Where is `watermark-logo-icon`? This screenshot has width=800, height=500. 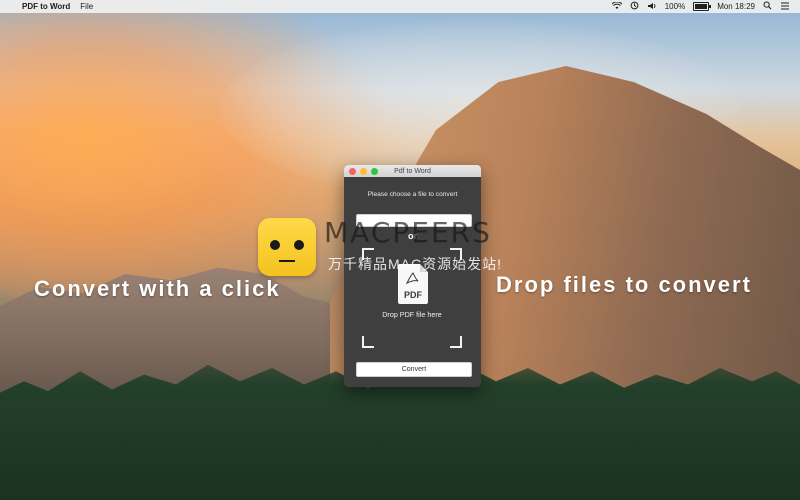
watermark-logo-icon is located at coordinates (287, 247).